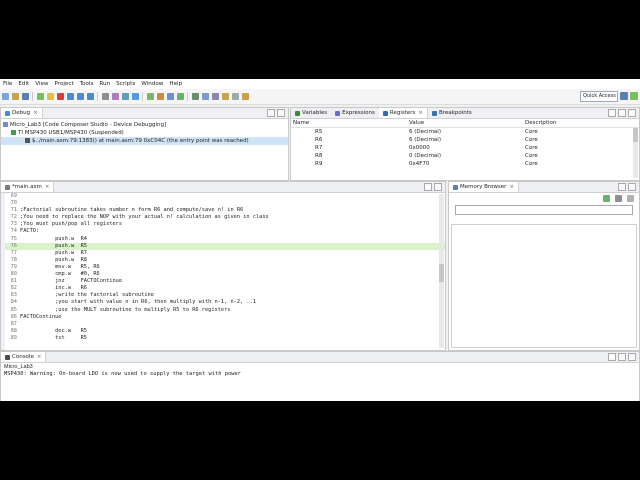 The image size is (640, 480). I want to click on tab-registers: Registers ×, so click(403, 113).